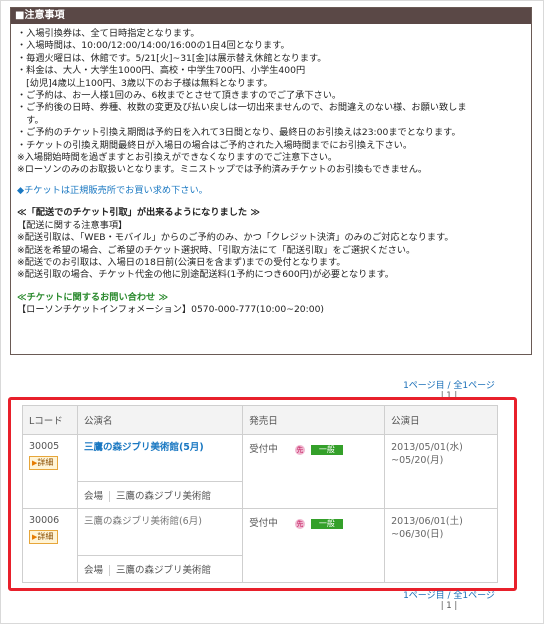  Describe the element at coordinates (44, 520) in the screenshot. I see `lcode: 30006` at that location.